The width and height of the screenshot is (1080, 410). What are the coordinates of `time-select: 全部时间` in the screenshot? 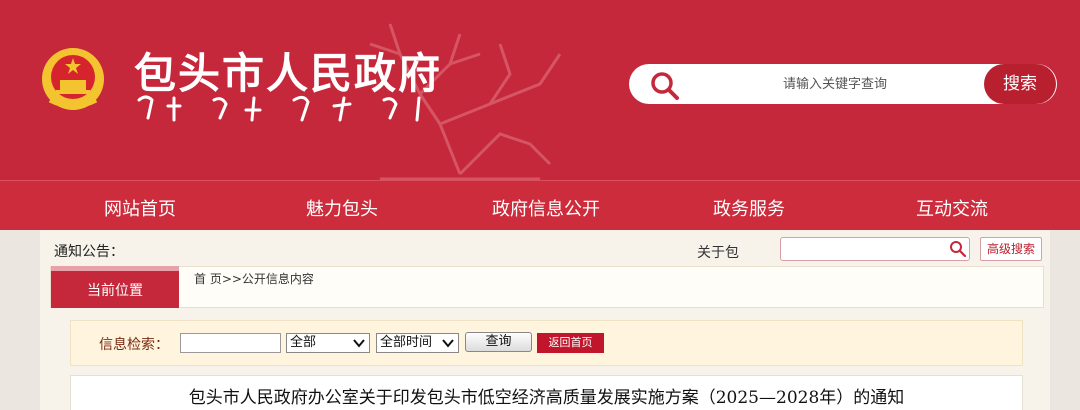 It's located at (417, 343).